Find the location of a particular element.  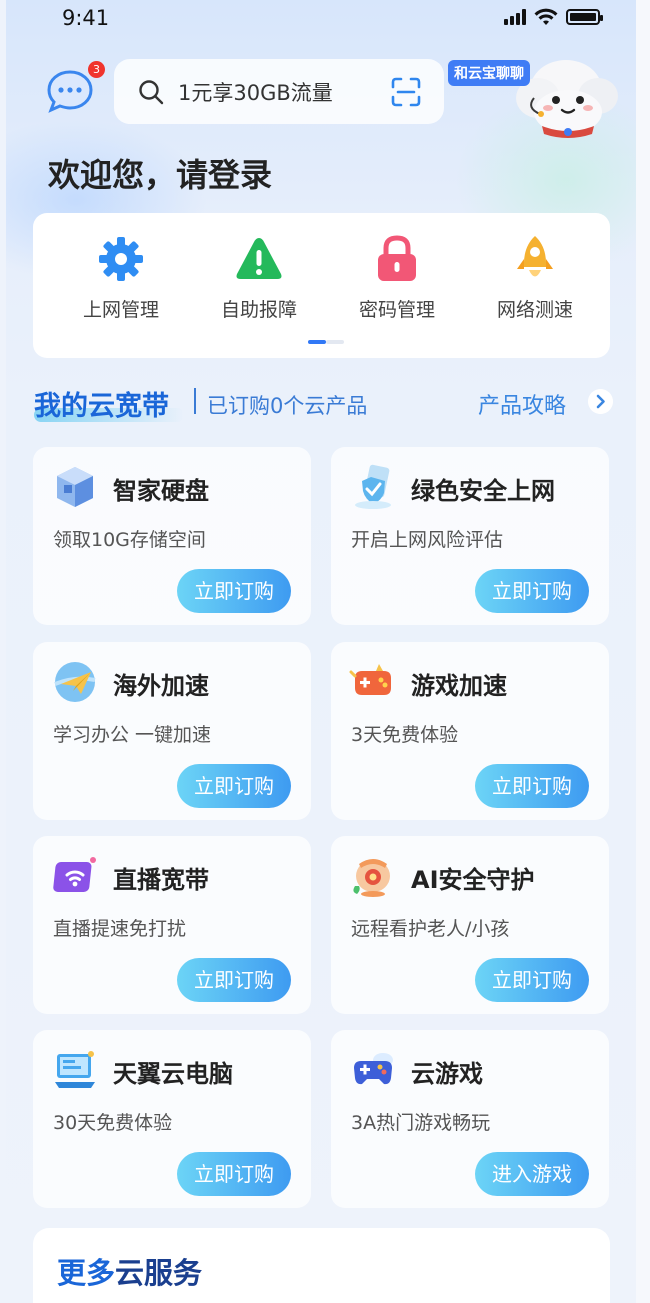

wifi-status-icon is located at coordinates (546, 16).